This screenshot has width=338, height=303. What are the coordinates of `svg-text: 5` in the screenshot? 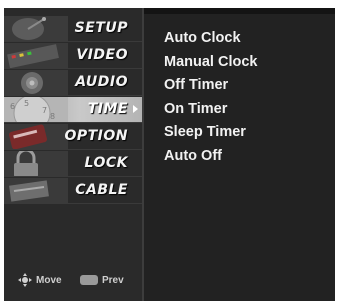 It's located at (26, 103).